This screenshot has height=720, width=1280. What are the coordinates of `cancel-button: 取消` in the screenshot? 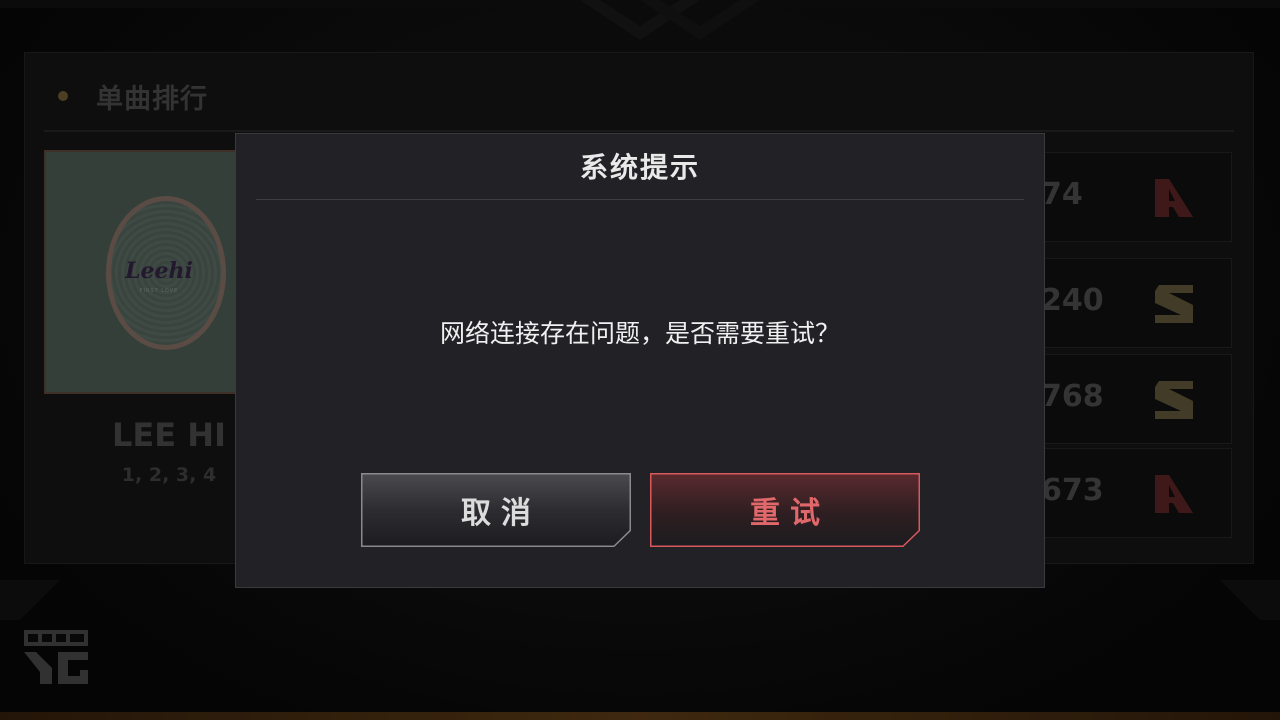 It's located at (496, 510).